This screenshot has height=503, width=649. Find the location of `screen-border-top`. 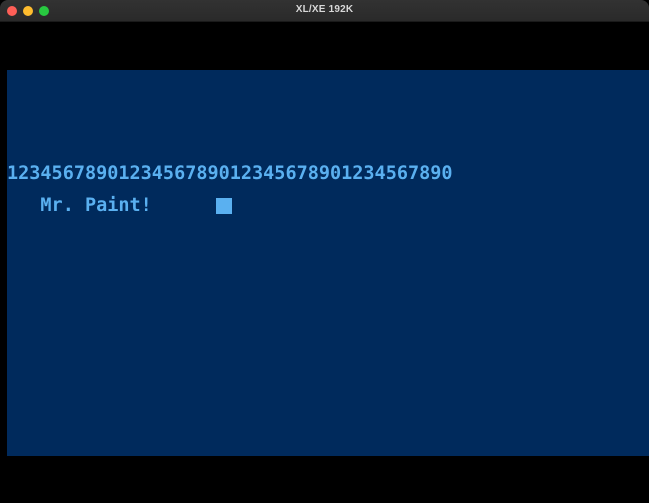

screen-border-top is located at coordinates (328, 46).